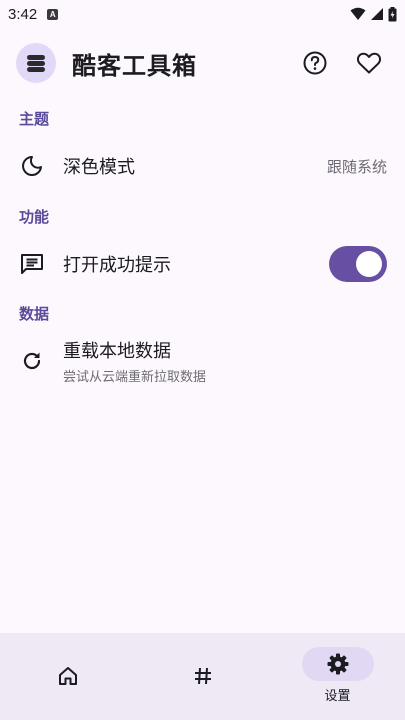  I want to click on bottom-navigation: 设置, so click(202, 676).